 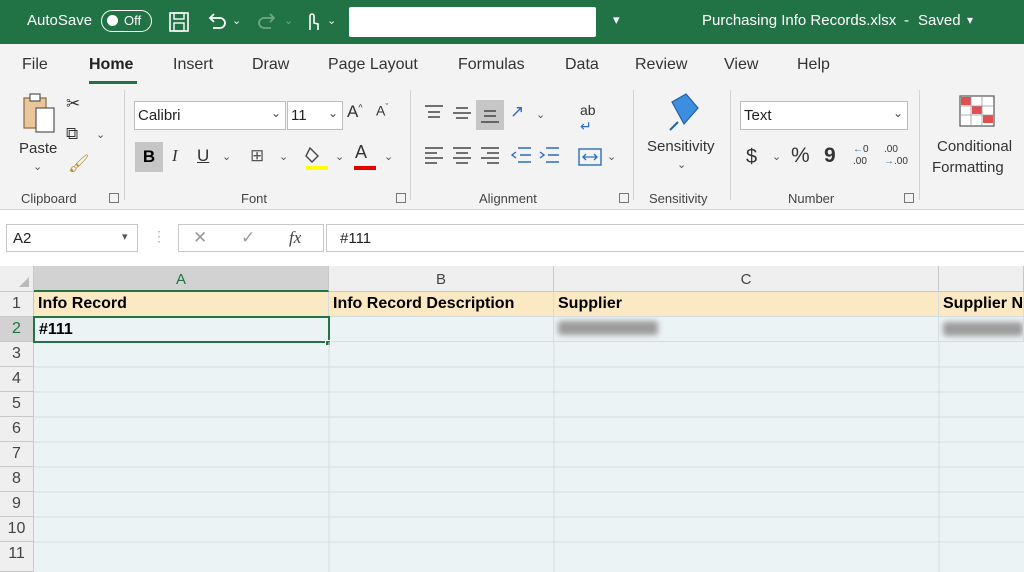 What do you see at coordinates (939, 20) in the screenshot?
I see `save-status: Saved` at bounding box center [939, 20].